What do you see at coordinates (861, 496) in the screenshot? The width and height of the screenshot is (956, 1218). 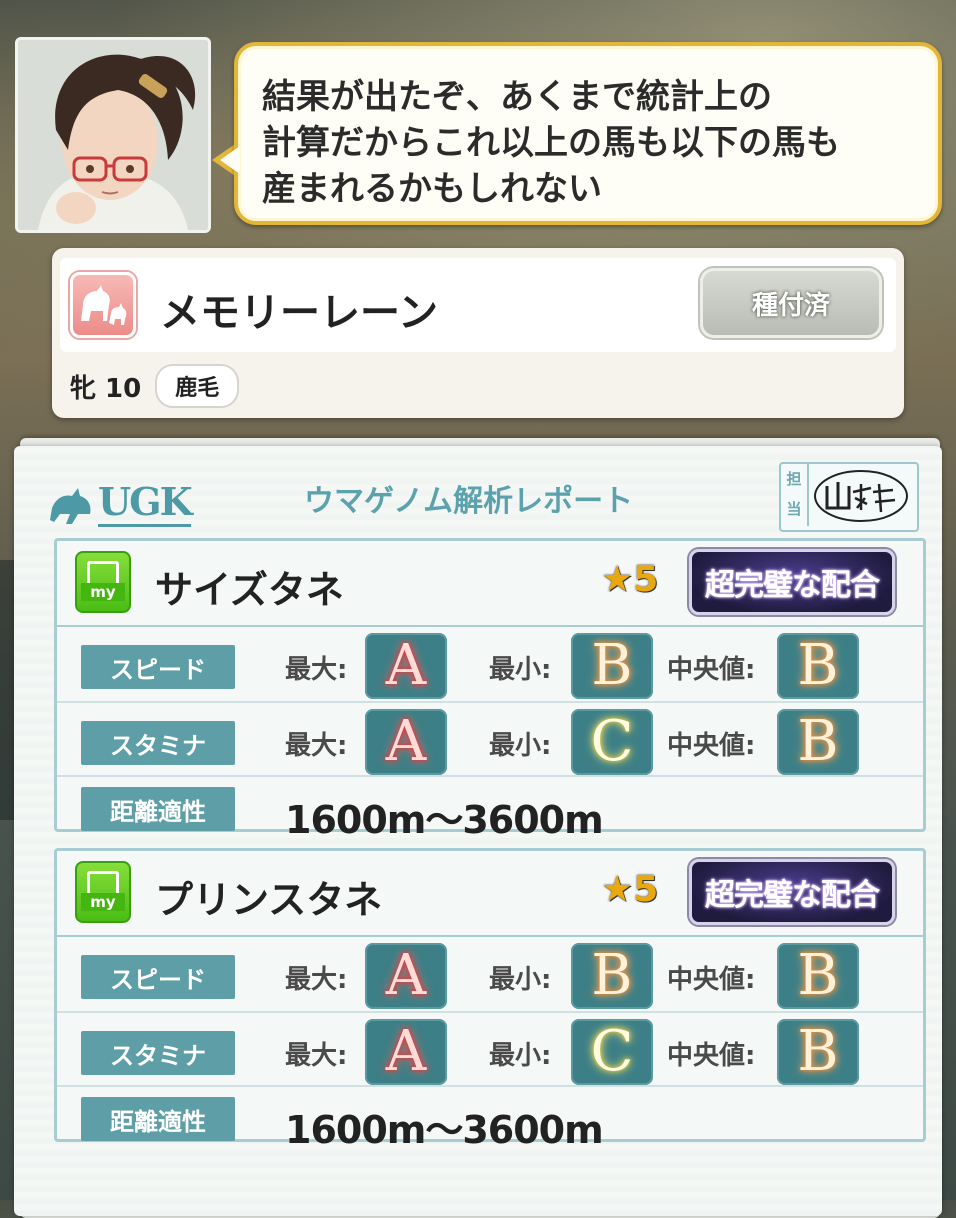 I see `staff-signature-icon` at bounding box center [861, 496].